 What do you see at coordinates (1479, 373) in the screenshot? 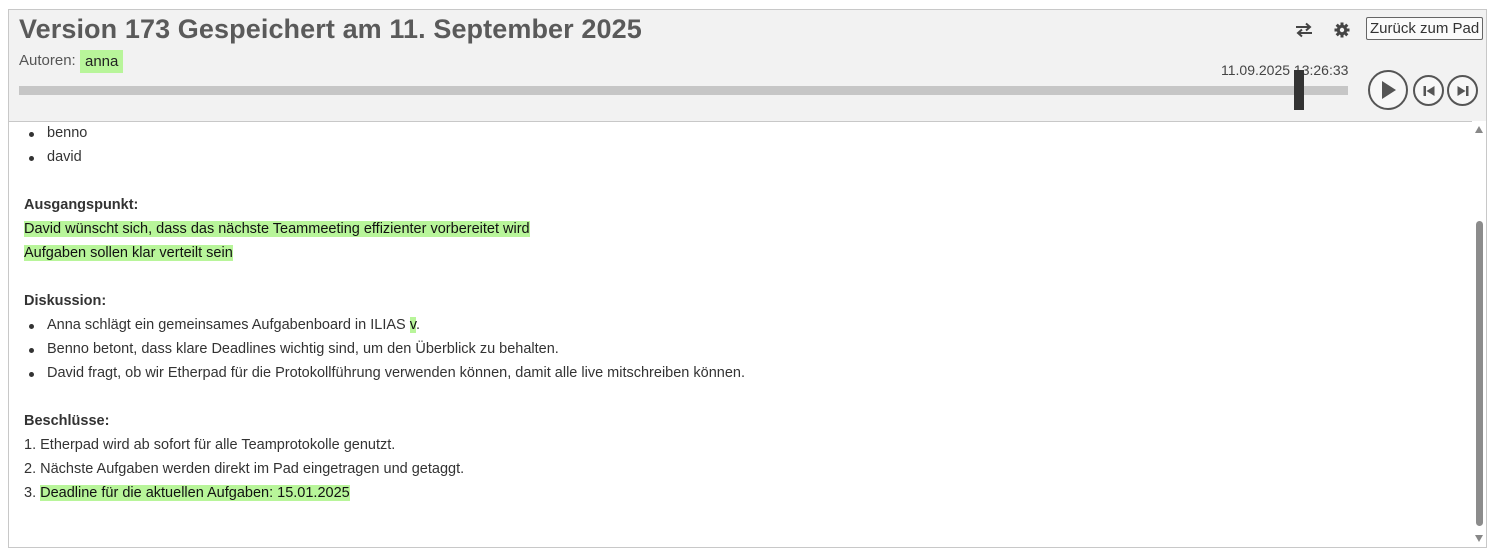
I see `scrollbar-thumb` at bounding box center [1479, 373].